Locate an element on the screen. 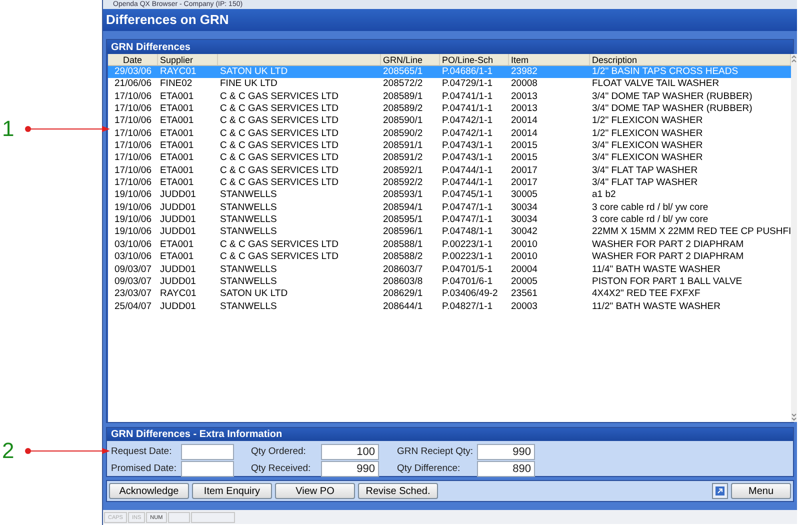 The image size is (800, 525). scroll-up-icon is located at coordinates (794, 59).